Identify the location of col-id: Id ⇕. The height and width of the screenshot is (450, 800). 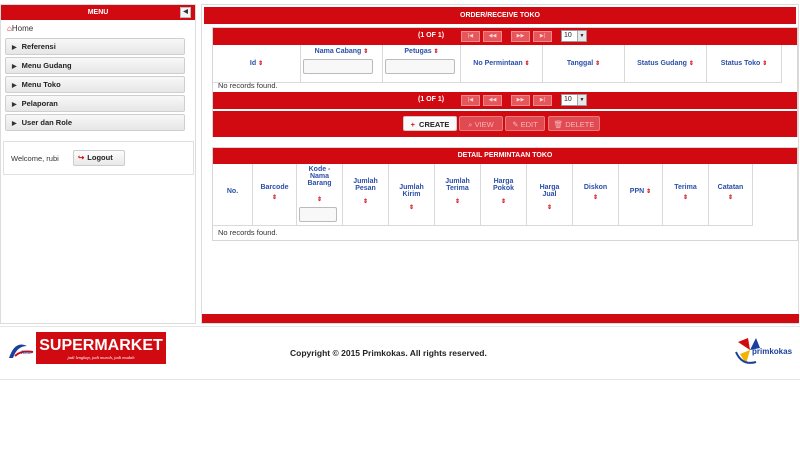
(257, 64).